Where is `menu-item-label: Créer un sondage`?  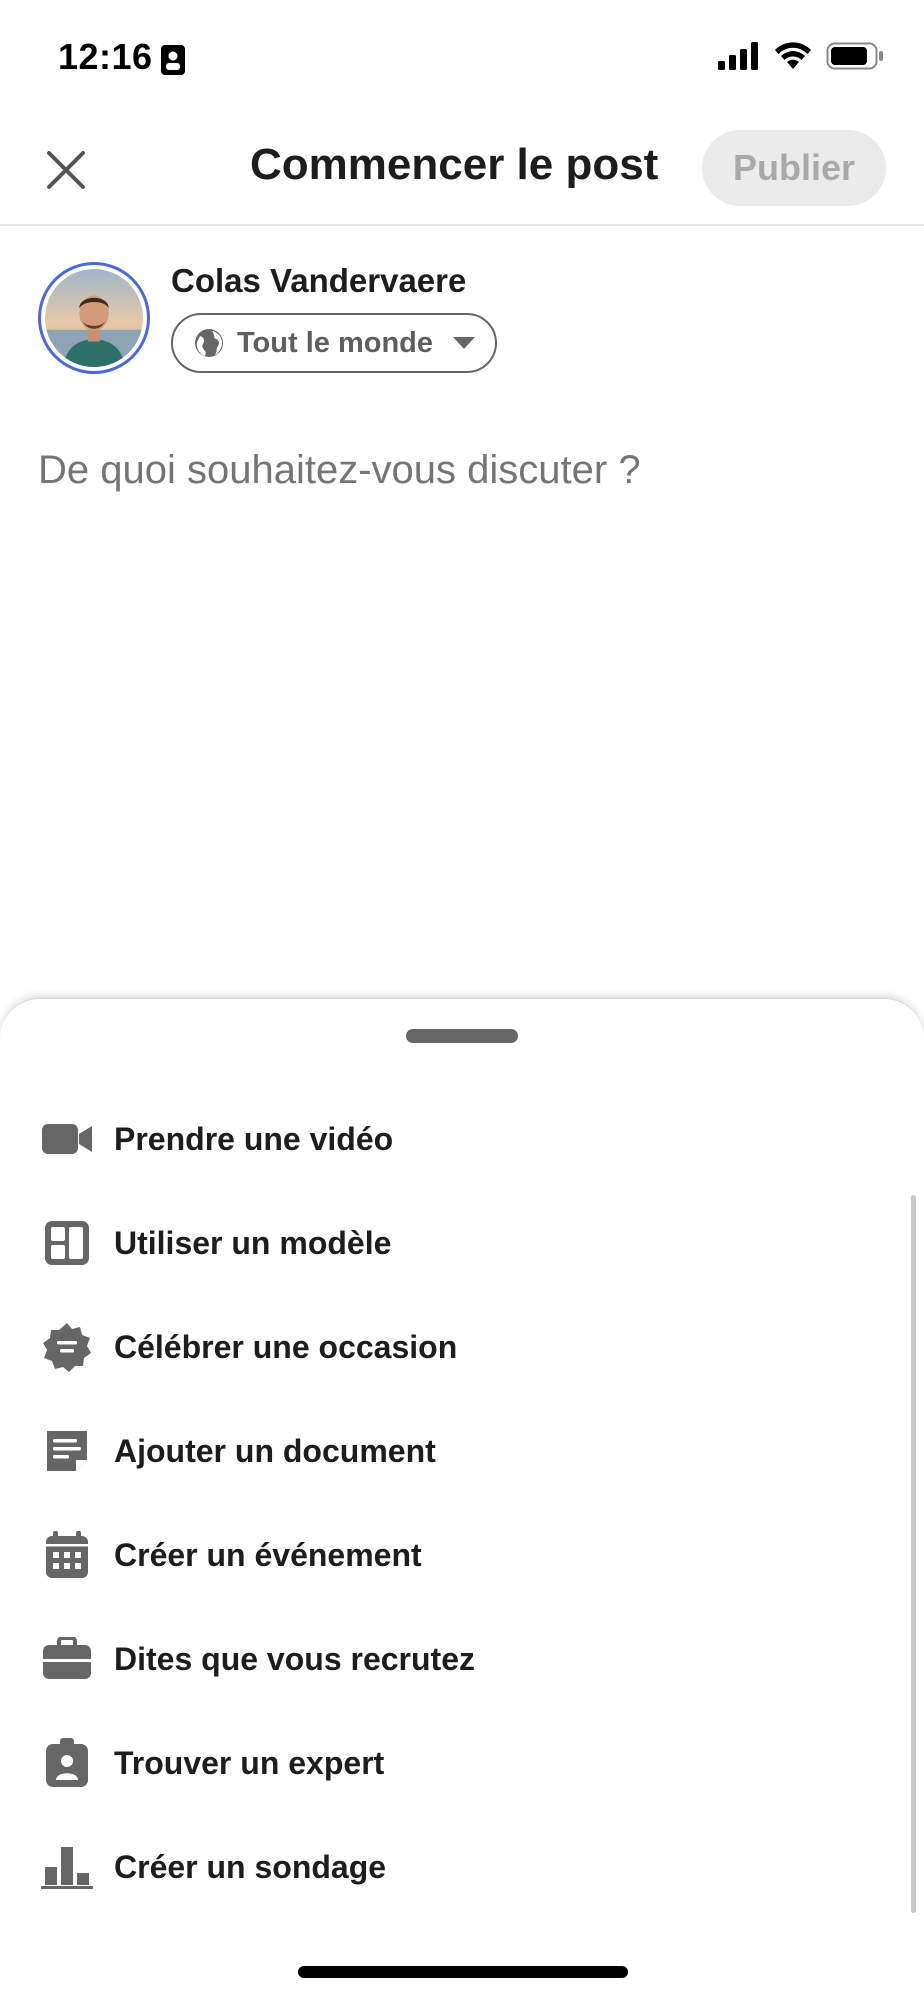 menu-item-label: Créer un sondage is located at coordinates (250, 1866).